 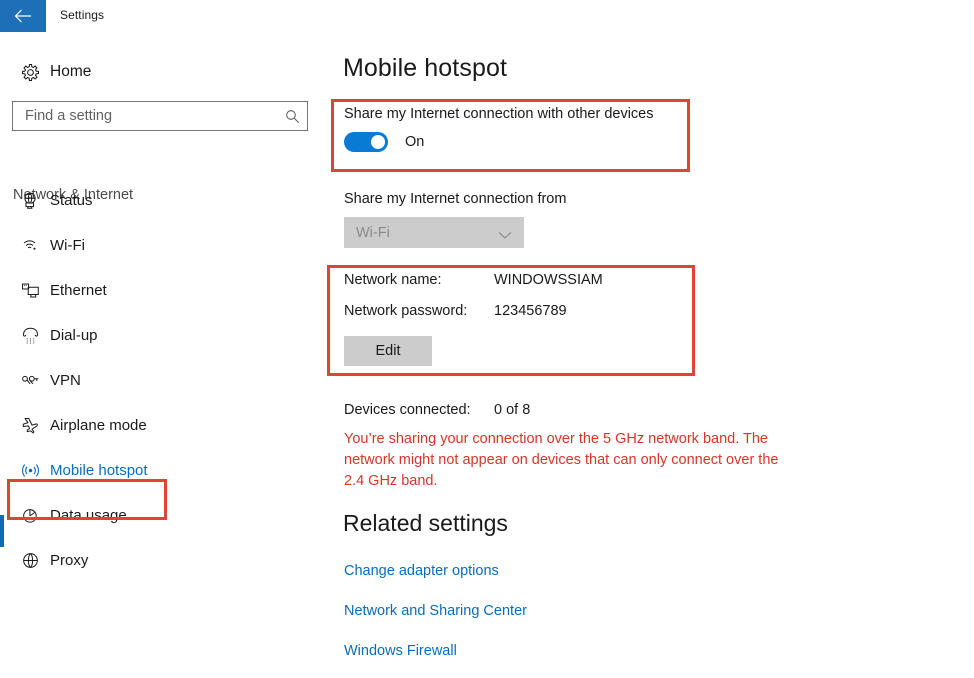 What do you see at coordinates (434, 232) in the screenshot?
I see `share-from-dropdown: Wi-Fi` at bounding box center [434, 232].